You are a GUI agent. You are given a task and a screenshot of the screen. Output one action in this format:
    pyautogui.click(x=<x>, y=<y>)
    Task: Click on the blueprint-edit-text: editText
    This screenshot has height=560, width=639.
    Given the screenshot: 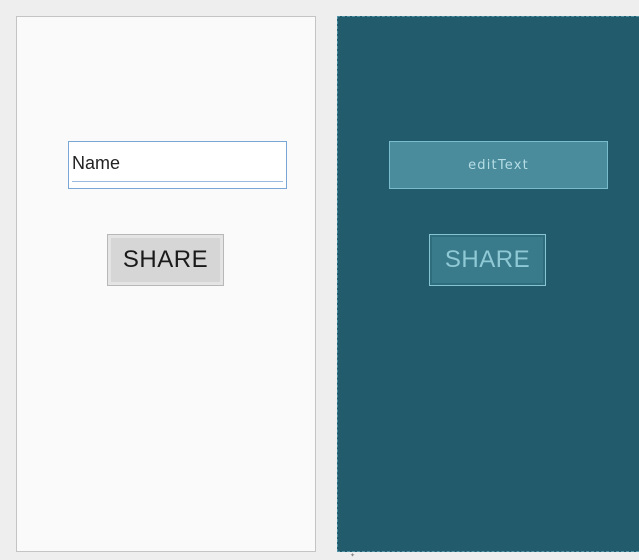 What is the action you would take?
    pyautogui.click(x=498, y=165)
    